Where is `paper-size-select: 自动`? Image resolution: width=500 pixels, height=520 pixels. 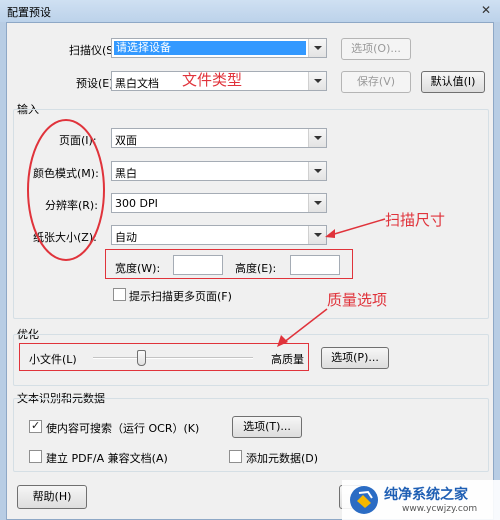 paper-size-select: 自动 is located at coordinates (219, 235).